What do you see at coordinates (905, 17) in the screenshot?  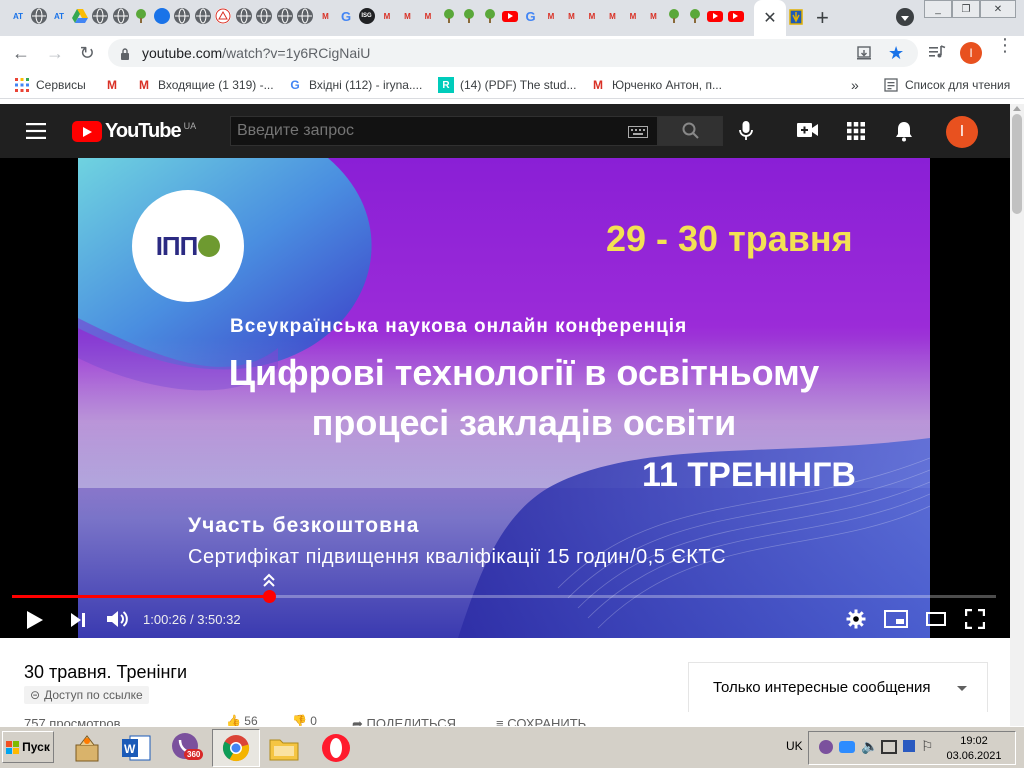 I see `tab-search-button` at bounding box center [905, 17].